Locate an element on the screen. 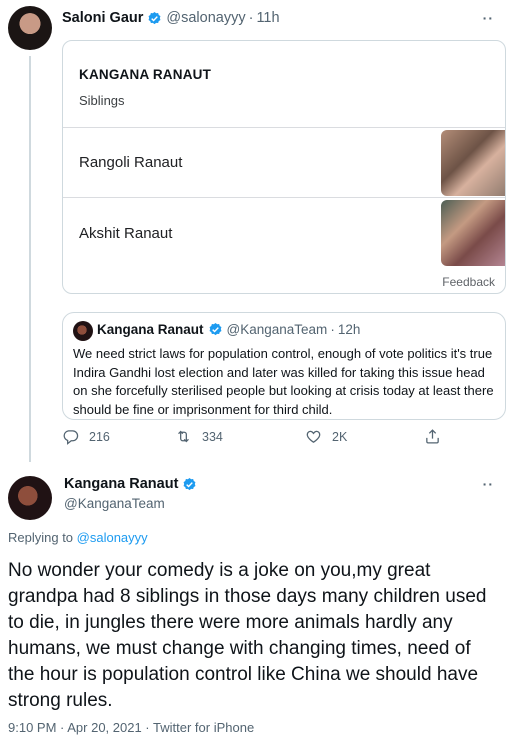 This screenshot has height=741, width=506. quoted-tweet-header: Kangana Ranaut @KanganaTeam · 12h is located at coordinates (228, 329).